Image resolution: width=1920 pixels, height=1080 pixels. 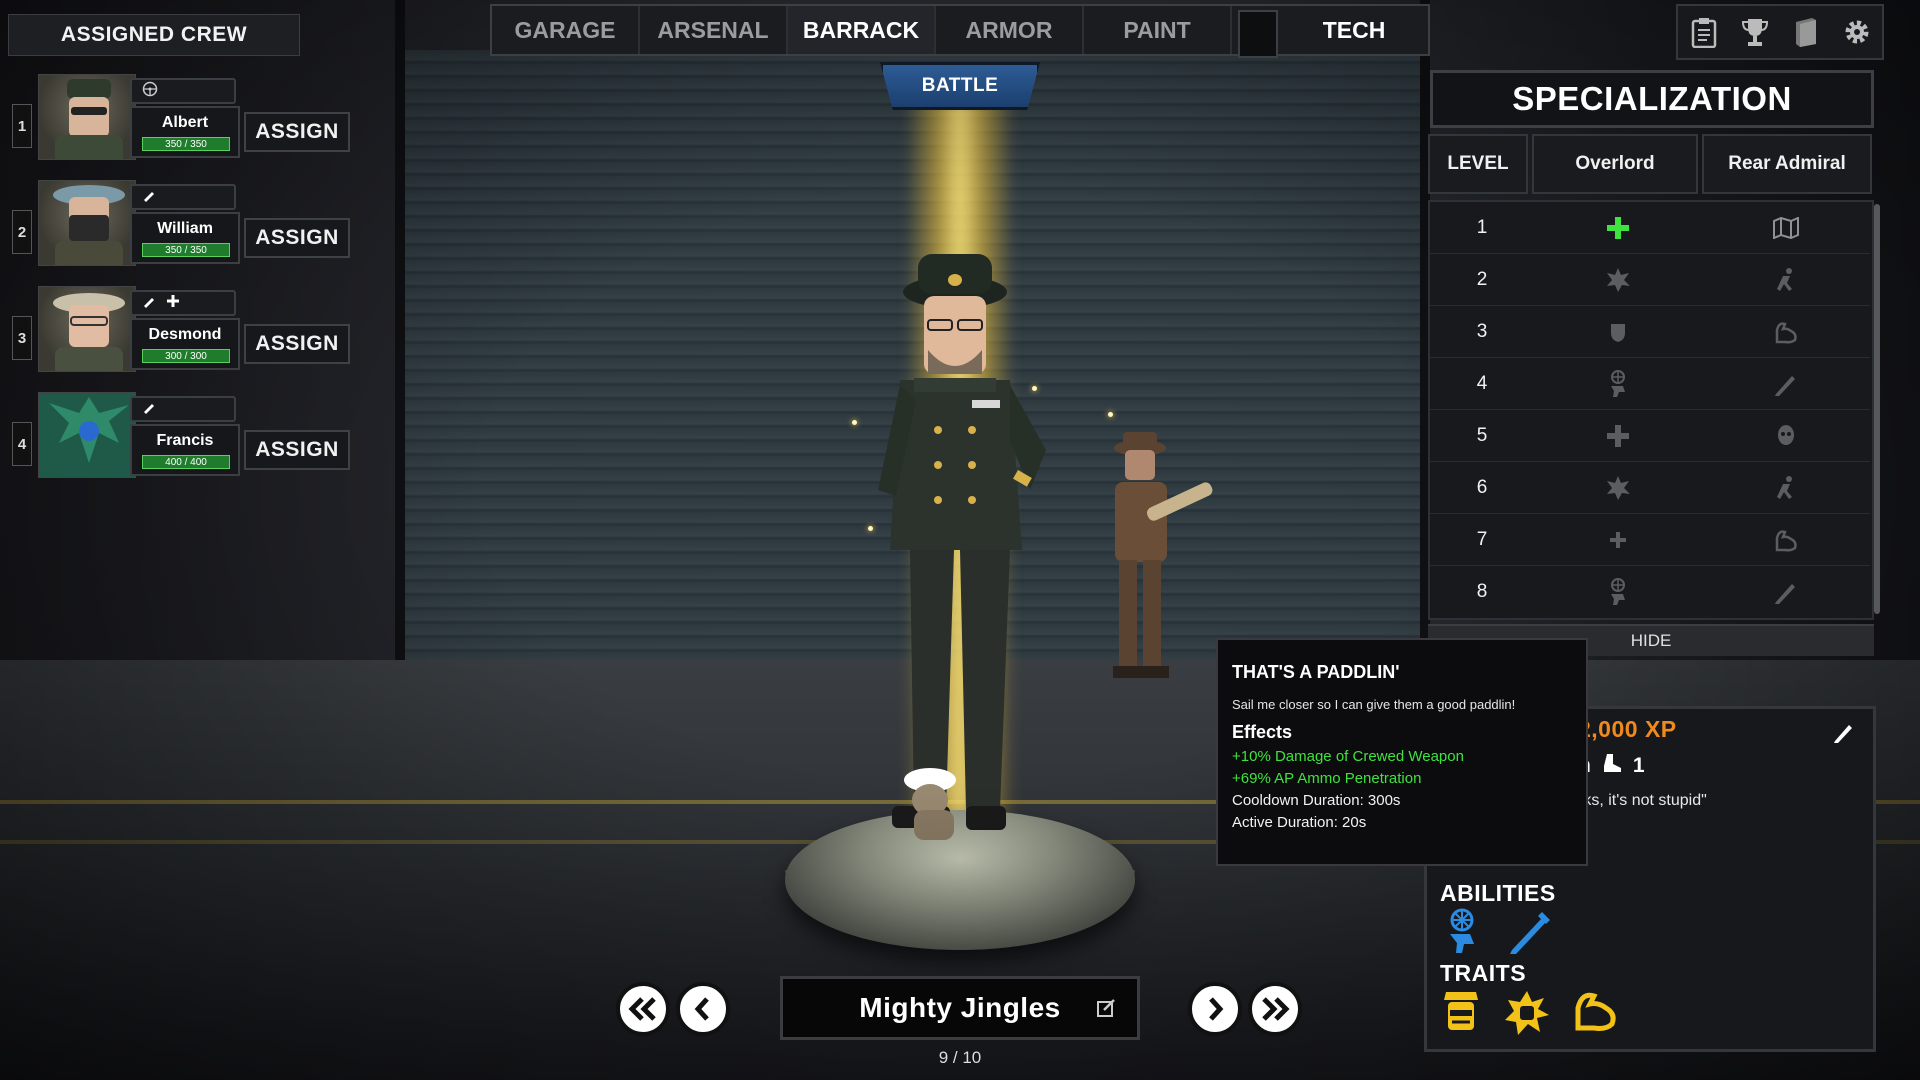 I want to click on assigned-crew-header: ASSIGNED CREW, so click(x=154, y=35).